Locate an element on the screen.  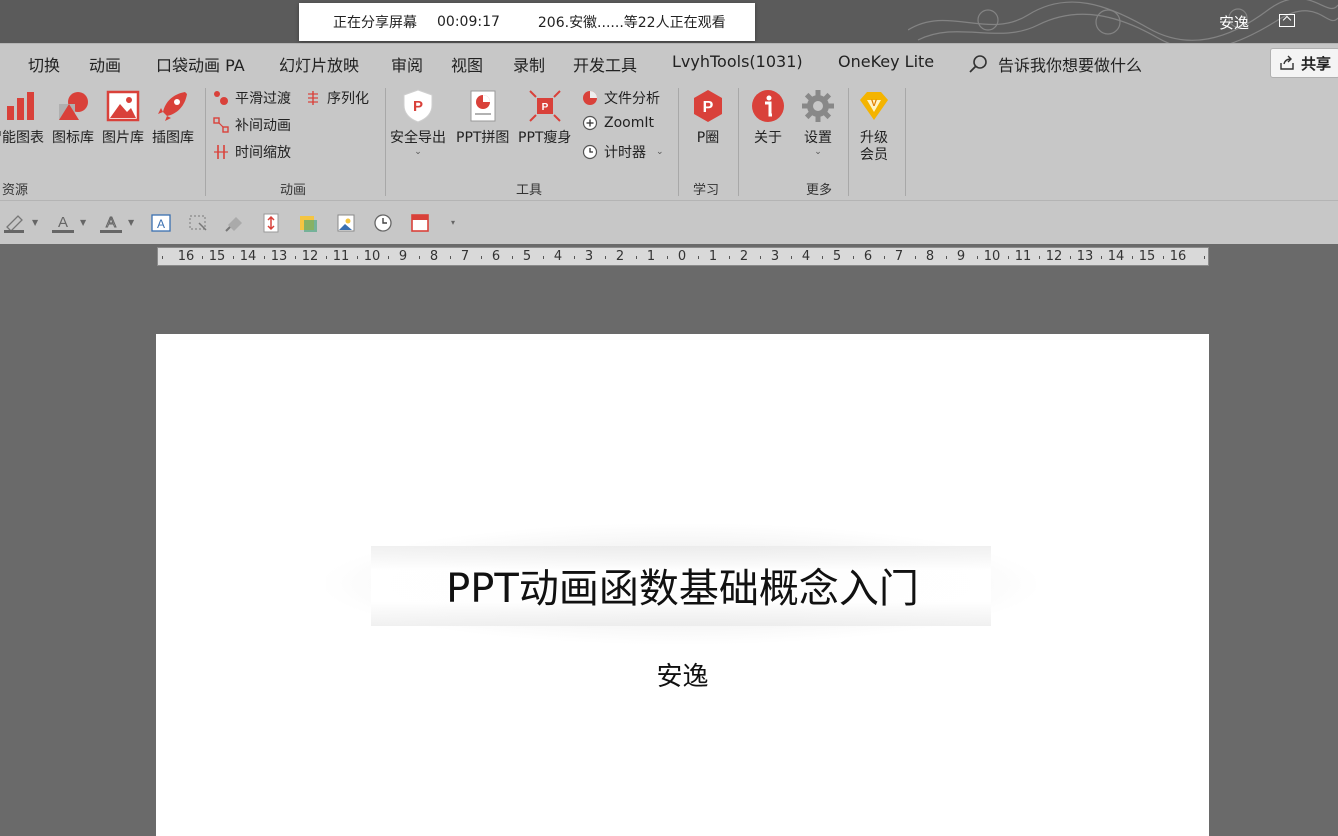
customize-toolbar-icon: ▾ is located at coordinates (453, 222).